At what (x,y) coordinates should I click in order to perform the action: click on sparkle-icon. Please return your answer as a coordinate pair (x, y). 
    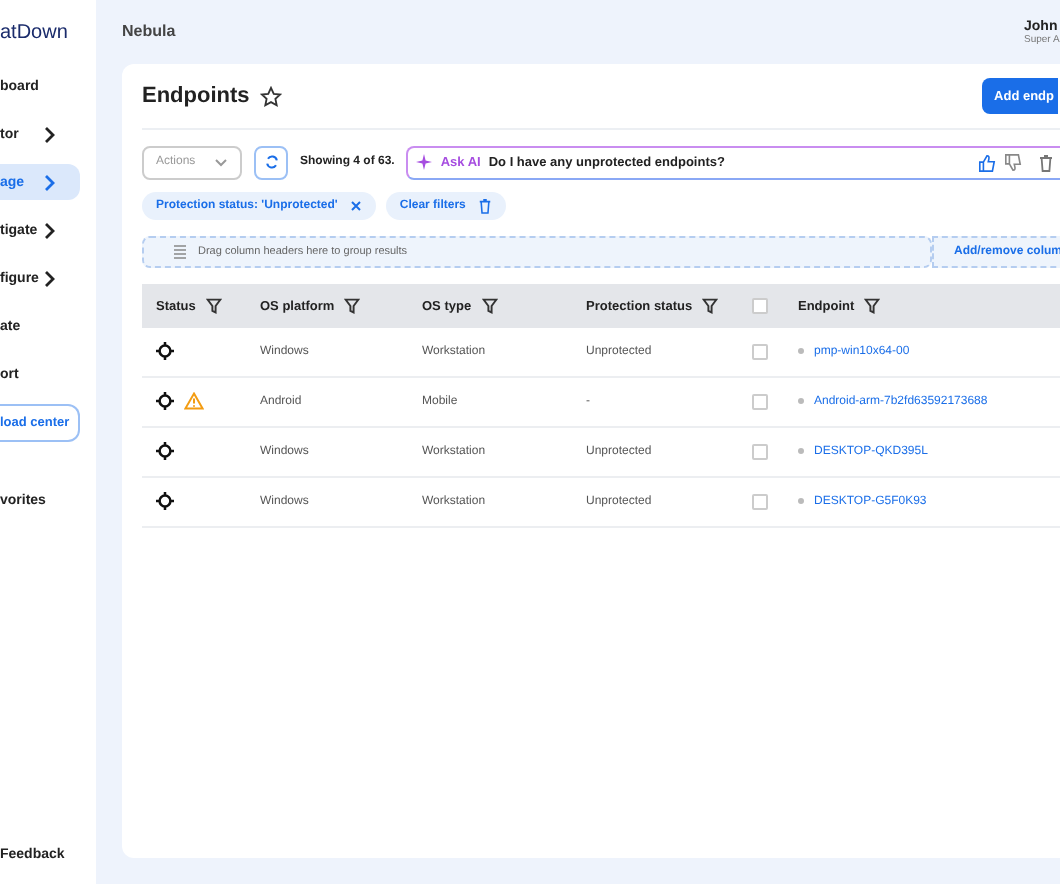
    Looking at the image, I should click on (424, 162).